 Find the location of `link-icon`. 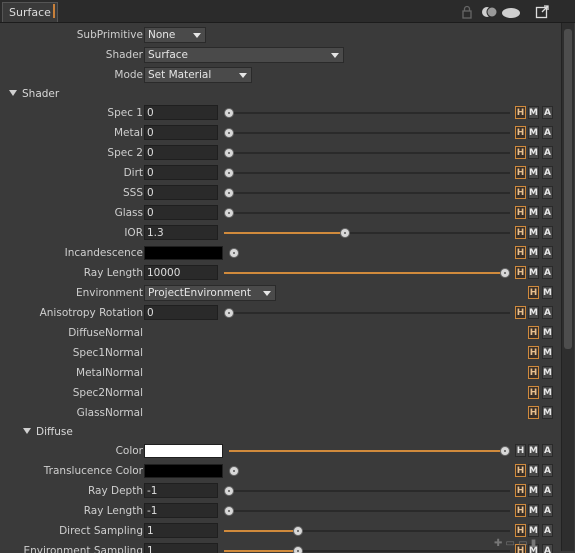

link-icon is located at coordinates (490, 12).